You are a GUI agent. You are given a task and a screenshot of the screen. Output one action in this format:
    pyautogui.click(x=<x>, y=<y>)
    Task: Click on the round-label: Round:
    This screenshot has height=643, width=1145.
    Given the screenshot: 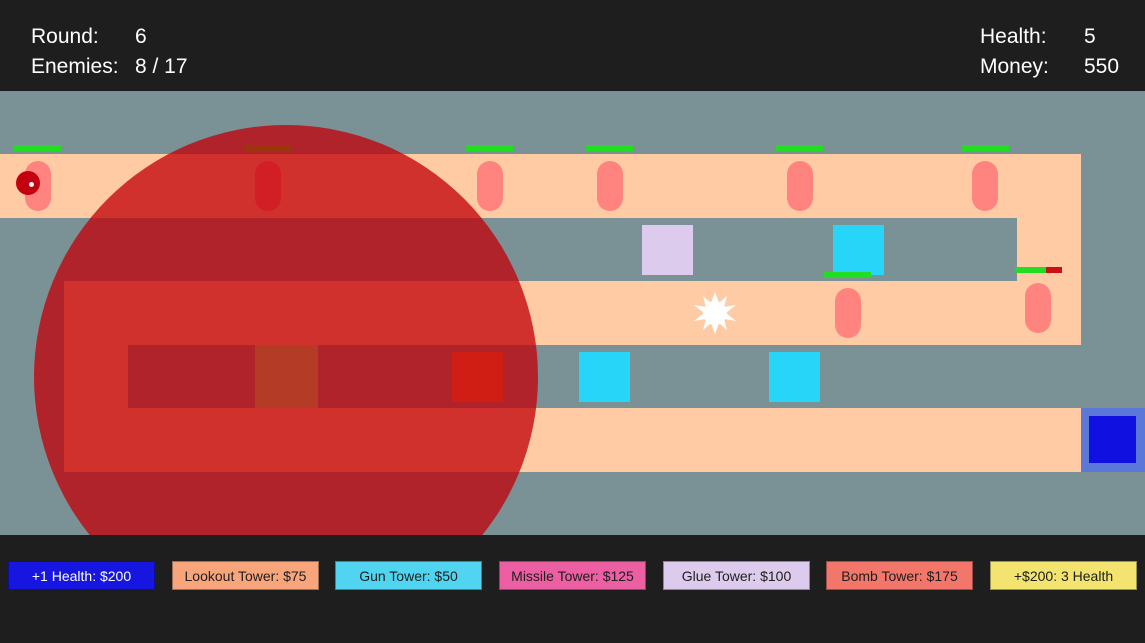 What is the action you would take?
    pyautogui.click(x=65, y=36)
    